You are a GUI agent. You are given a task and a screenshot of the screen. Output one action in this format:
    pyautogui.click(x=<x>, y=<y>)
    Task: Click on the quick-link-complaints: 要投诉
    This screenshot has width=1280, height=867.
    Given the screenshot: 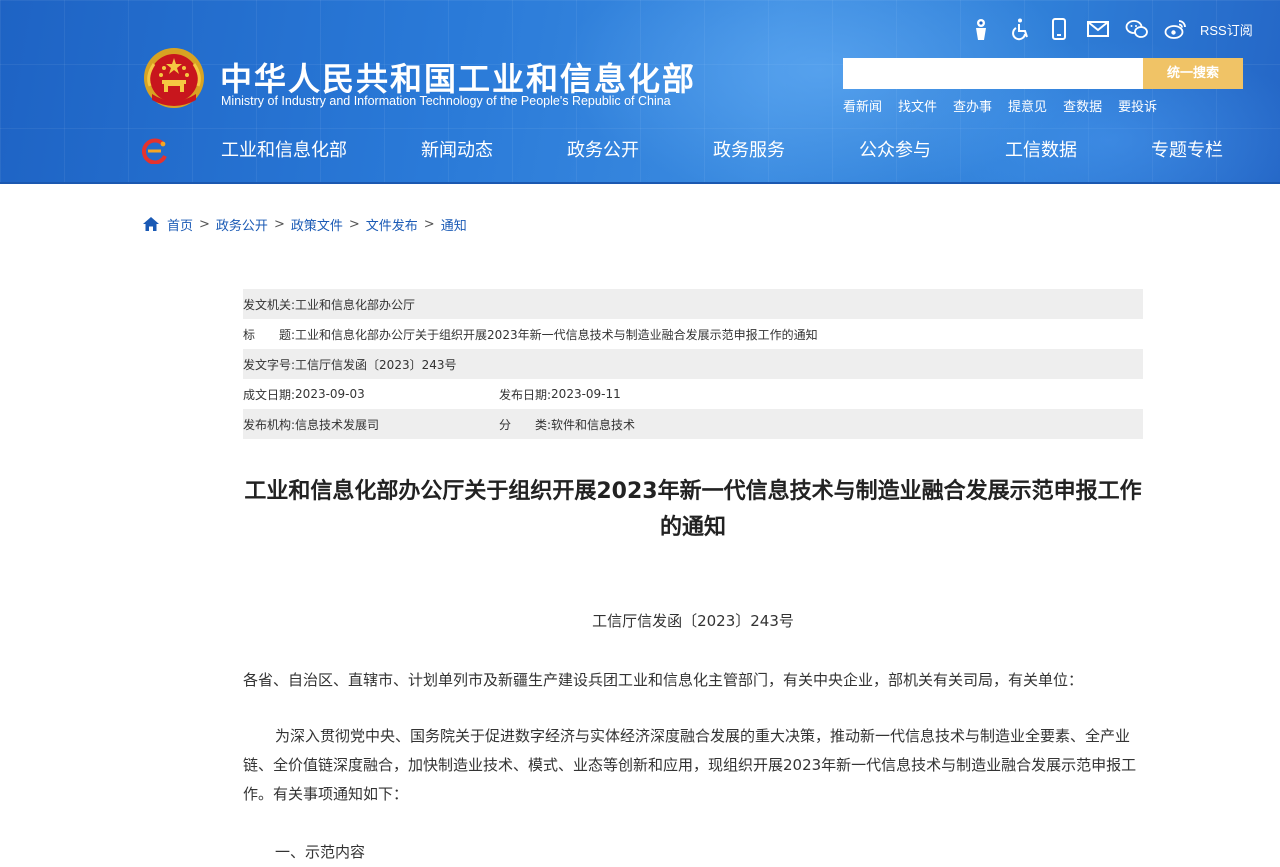 What is the action you would take?
    pyautogui.click(x=1137, y=105)
    